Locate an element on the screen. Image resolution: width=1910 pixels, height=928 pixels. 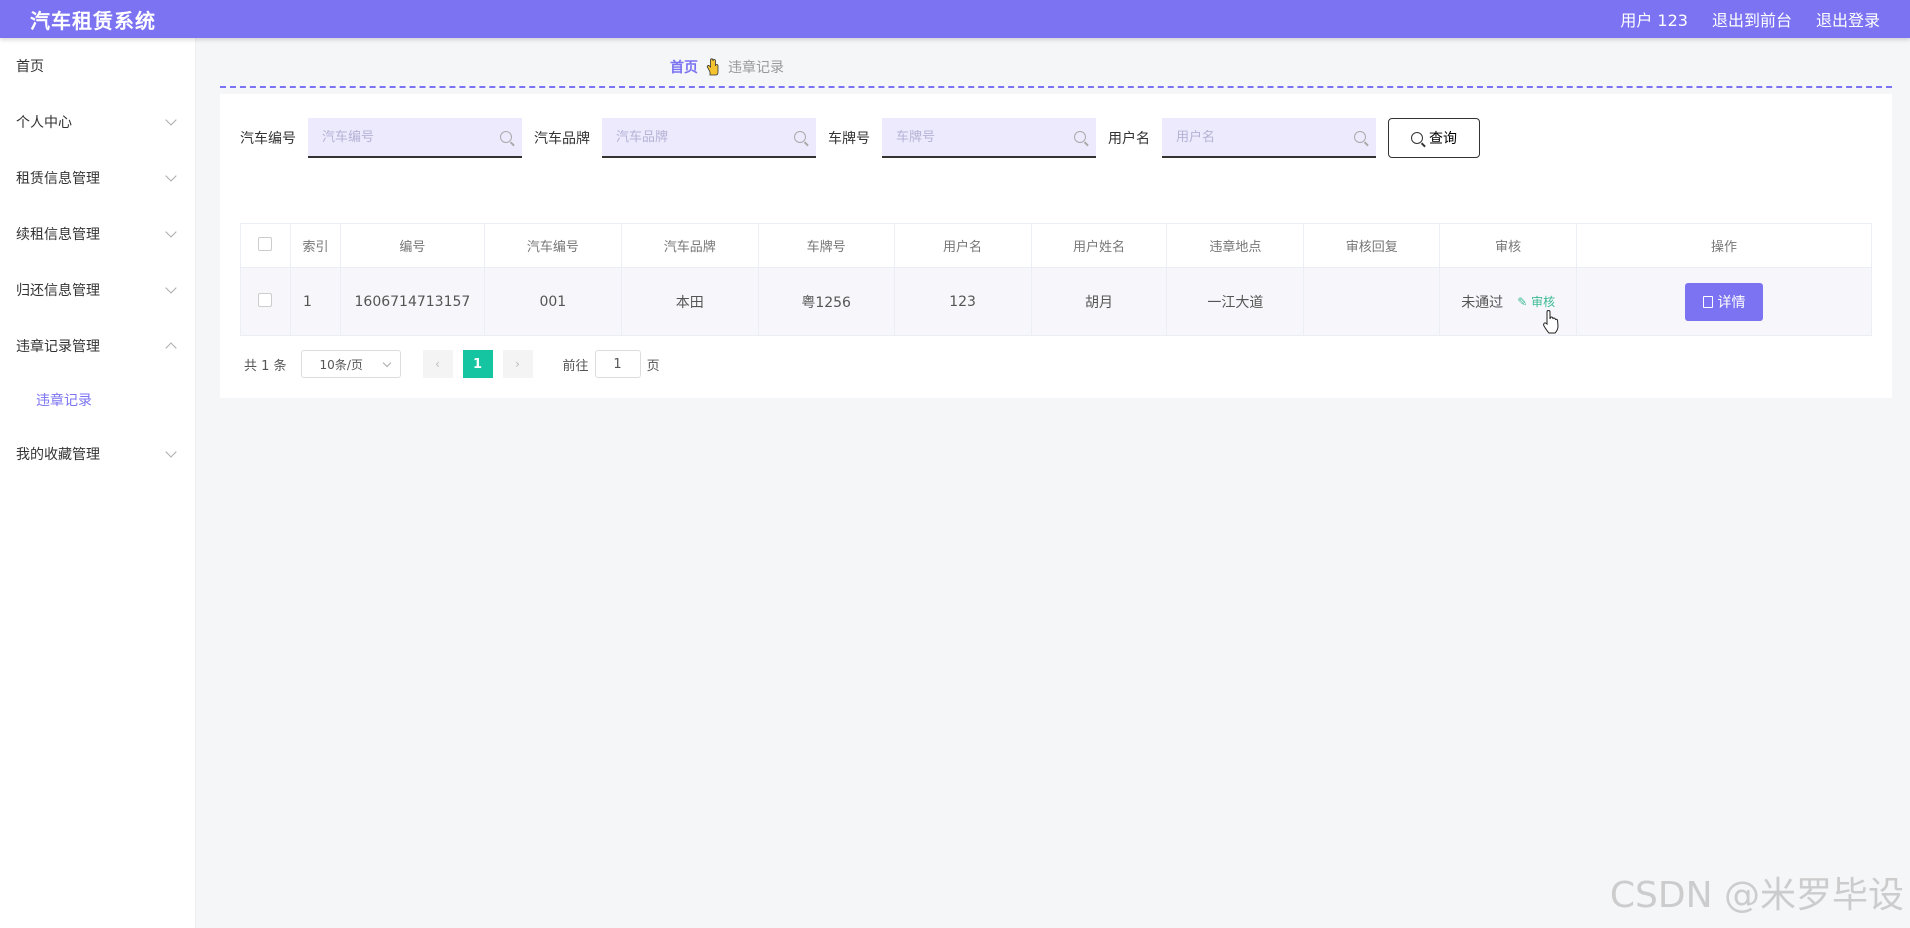
sidebar-item-home: 首页 is located at coordinates (97, 66).